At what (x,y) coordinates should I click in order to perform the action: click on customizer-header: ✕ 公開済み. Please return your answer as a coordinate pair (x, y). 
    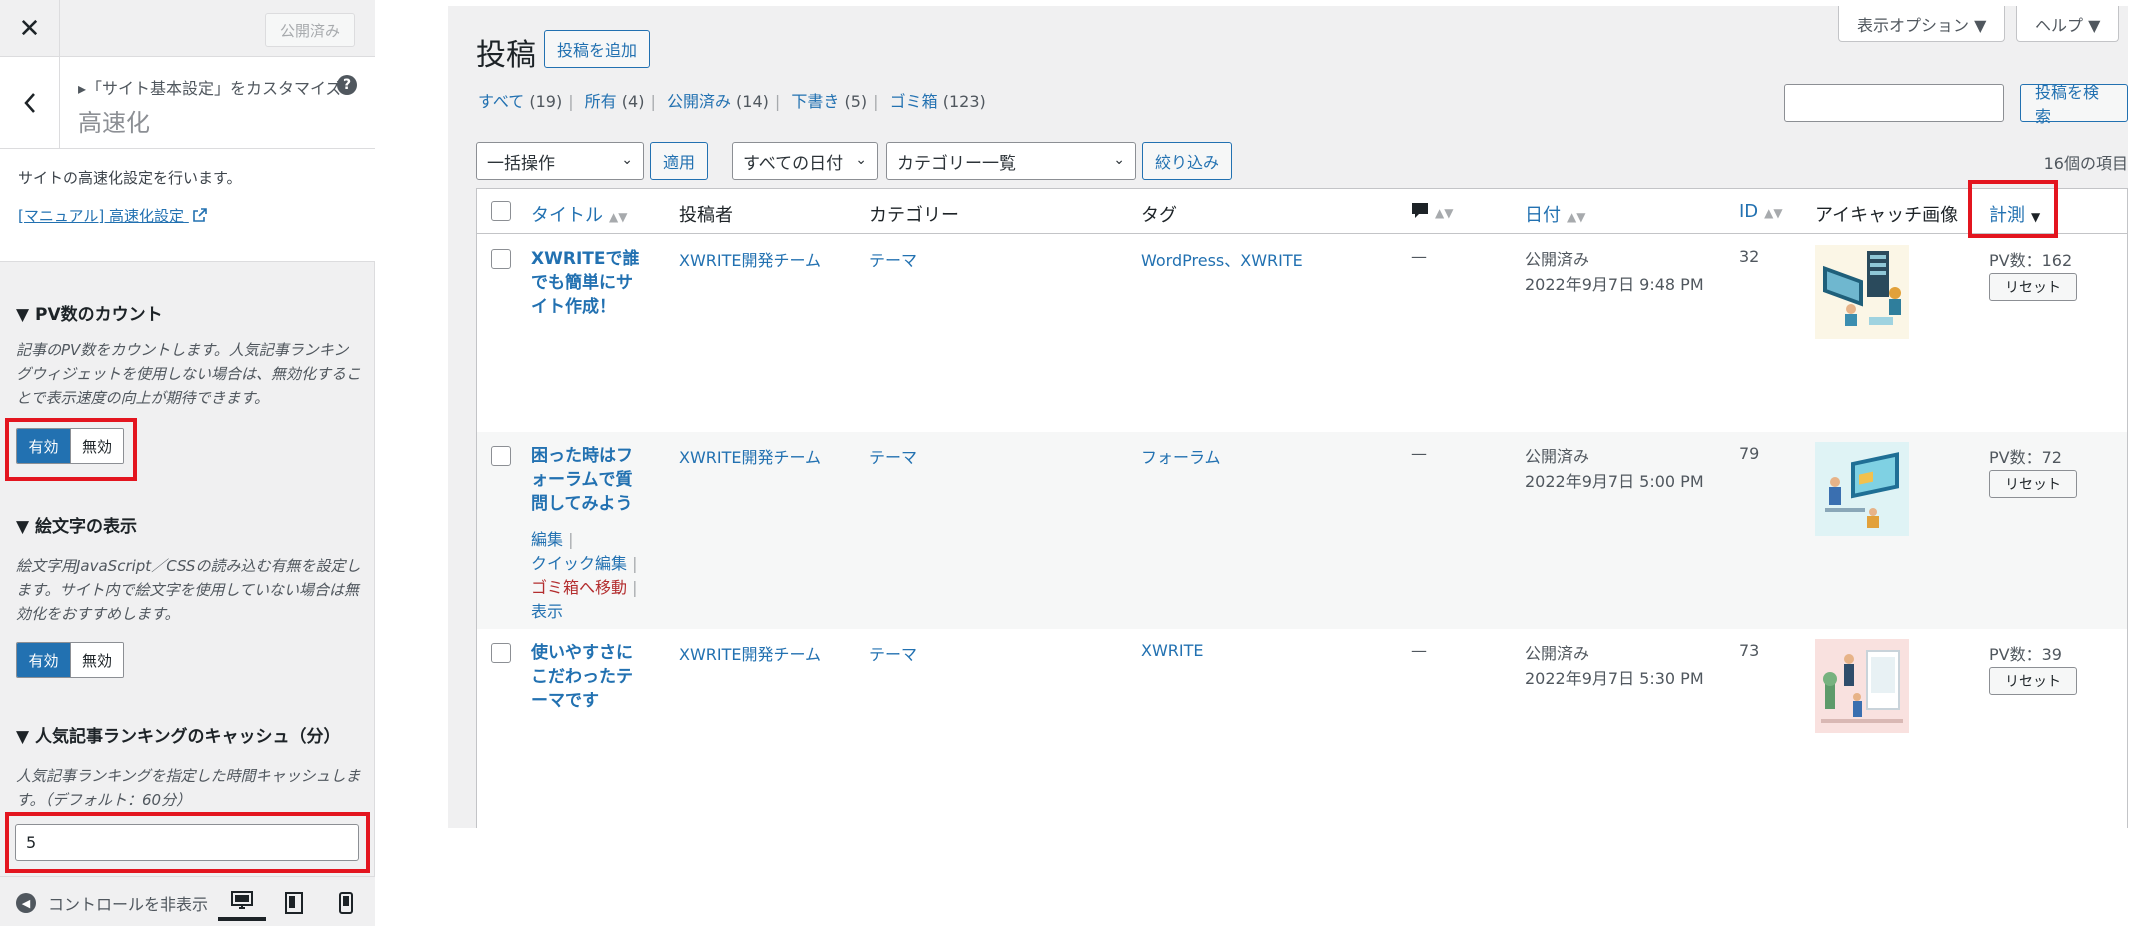
    Looking at the image, I should click on (187, 28).